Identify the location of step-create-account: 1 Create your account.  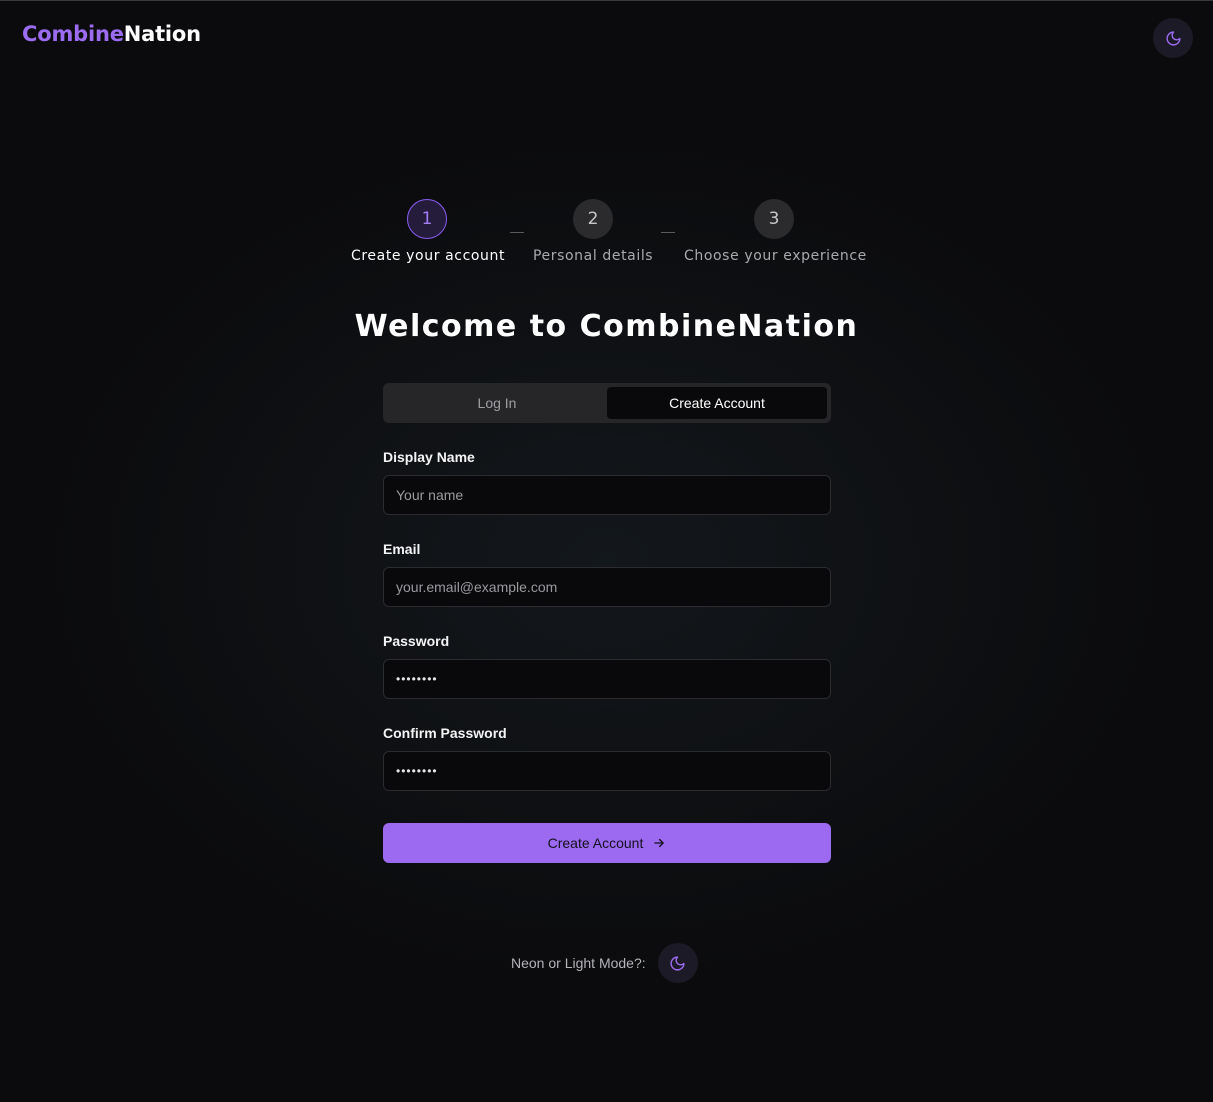
(428, 231).